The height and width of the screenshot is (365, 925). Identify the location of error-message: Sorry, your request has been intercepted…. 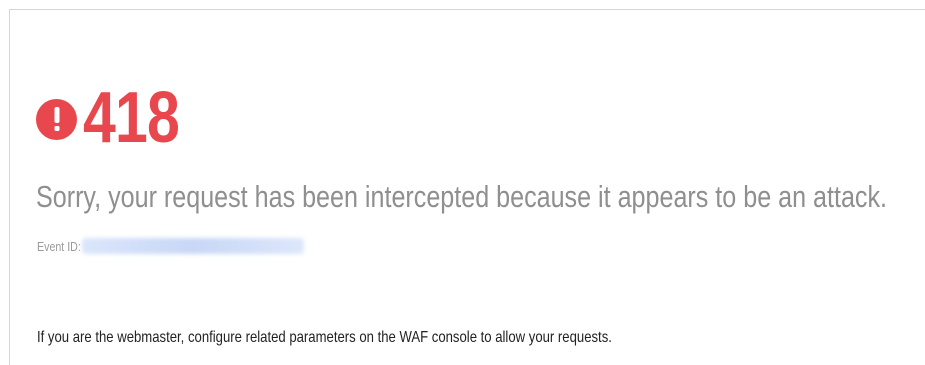
(462, 196).